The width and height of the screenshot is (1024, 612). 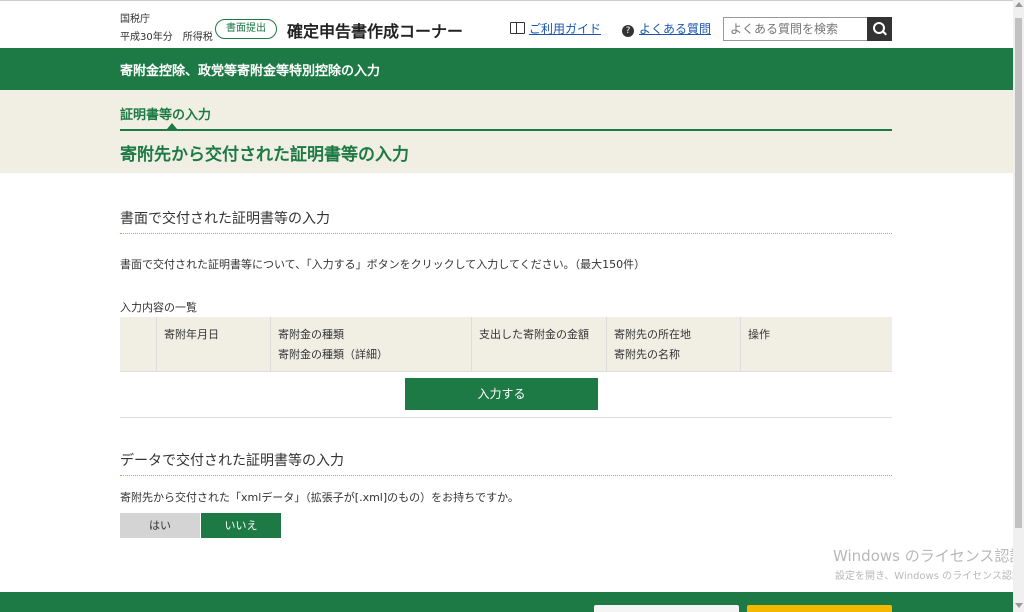 What do you see at coordinates (506, 417) in the screenshot?
I see `section-separator` at bounding box center [506, 417].